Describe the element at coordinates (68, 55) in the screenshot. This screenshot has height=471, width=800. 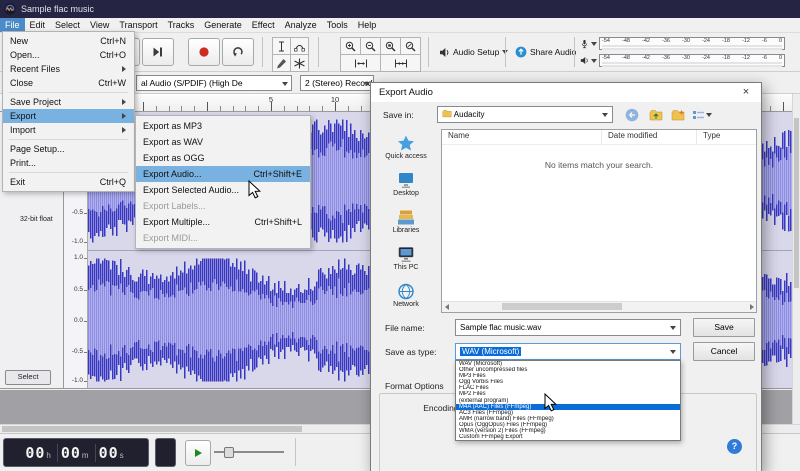
I see `menu-item-open: Open... Ctrl+O` at that location.